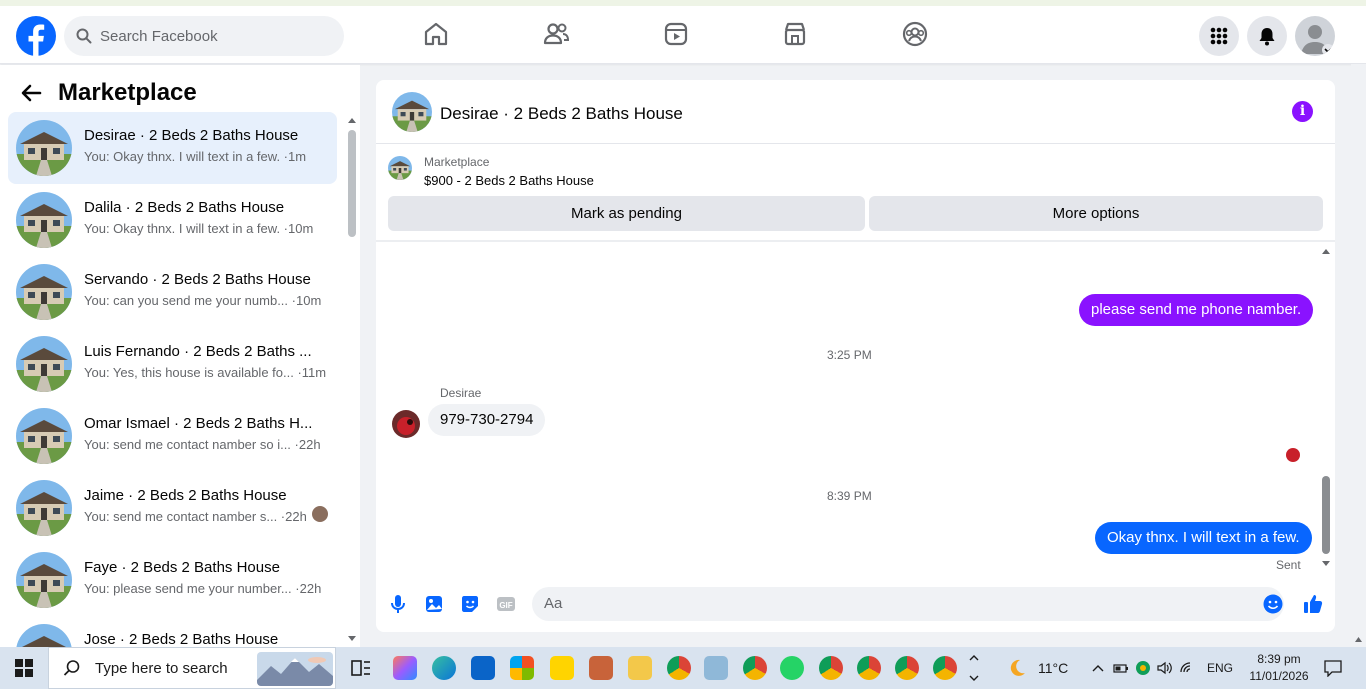 This screenshot has height=689, width=1366. I want to click on copilot-icon, so click(405, 668).